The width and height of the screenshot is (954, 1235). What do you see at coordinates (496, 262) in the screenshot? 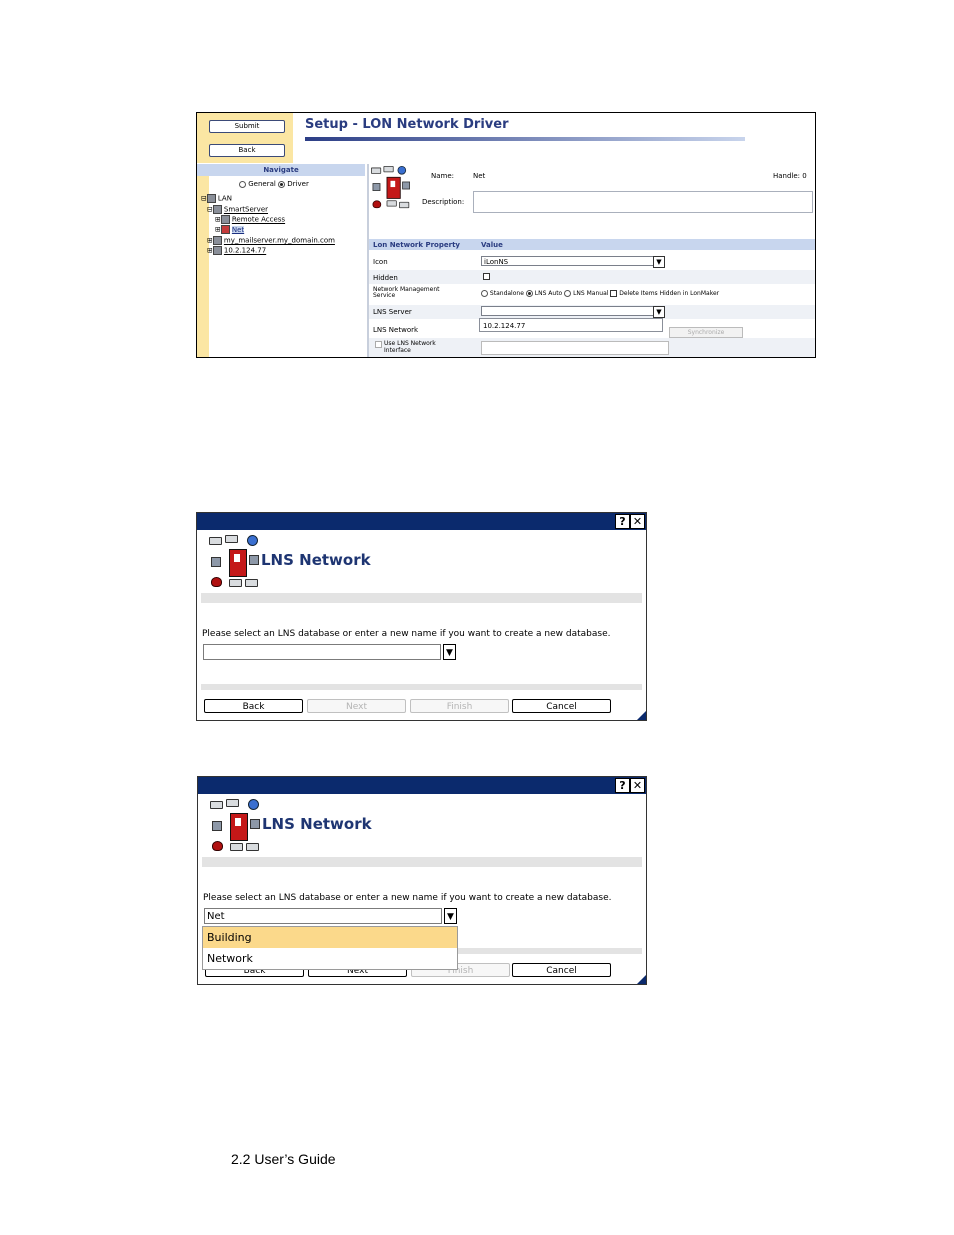
I see `icon-select-value: iLonNS` at bounding box center [496, 262].